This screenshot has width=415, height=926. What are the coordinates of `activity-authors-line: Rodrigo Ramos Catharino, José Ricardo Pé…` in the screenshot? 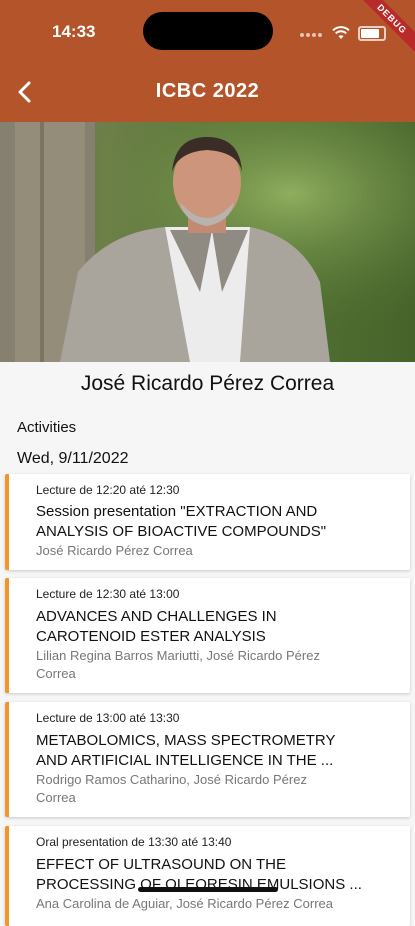 It's located at (171, 779).